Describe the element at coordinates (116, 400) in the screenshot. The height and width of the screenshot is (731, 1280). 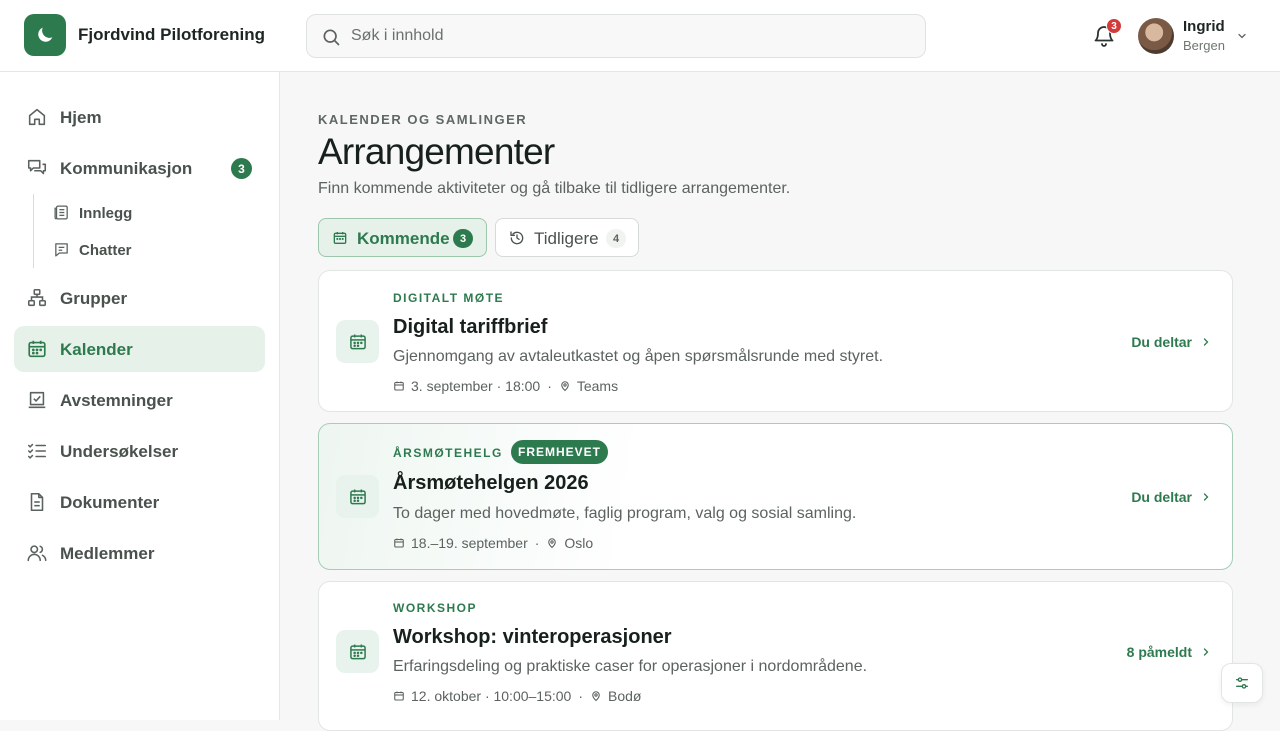
I see `sidebar-item-label: Avstemninger` at that location.